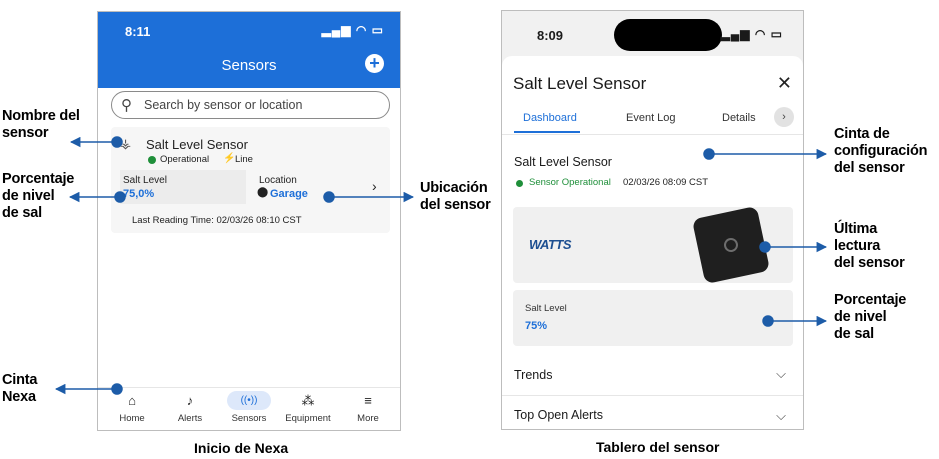 This screenshot has height=459, width=939. I want to click on tab-event-log: Event Log, so click(651, 118).